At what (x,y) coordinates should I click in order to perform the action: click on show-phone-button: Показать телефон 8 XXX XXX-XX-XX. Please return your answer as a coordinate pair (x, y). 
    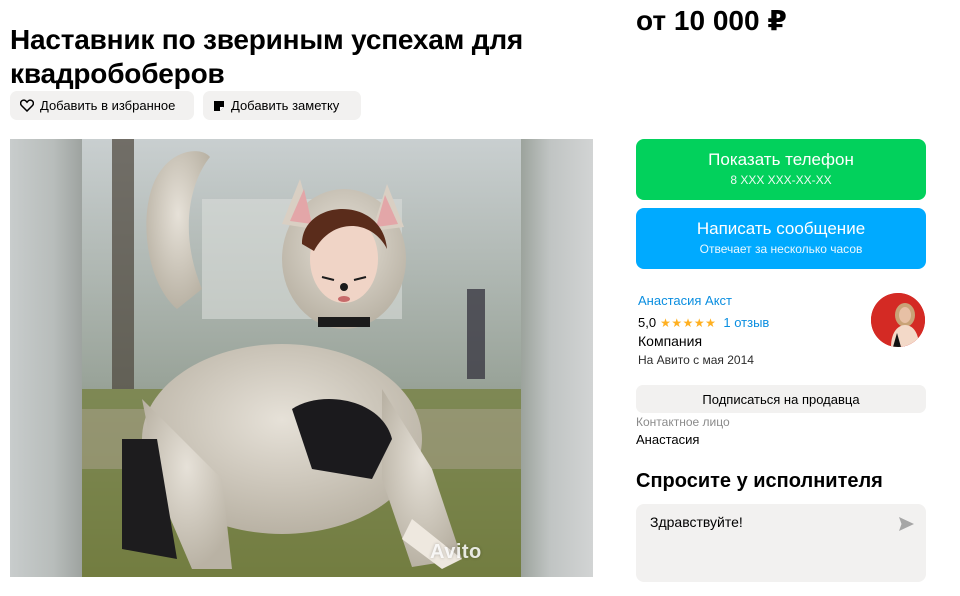
    Looking at the image, I should click on (781, 169).